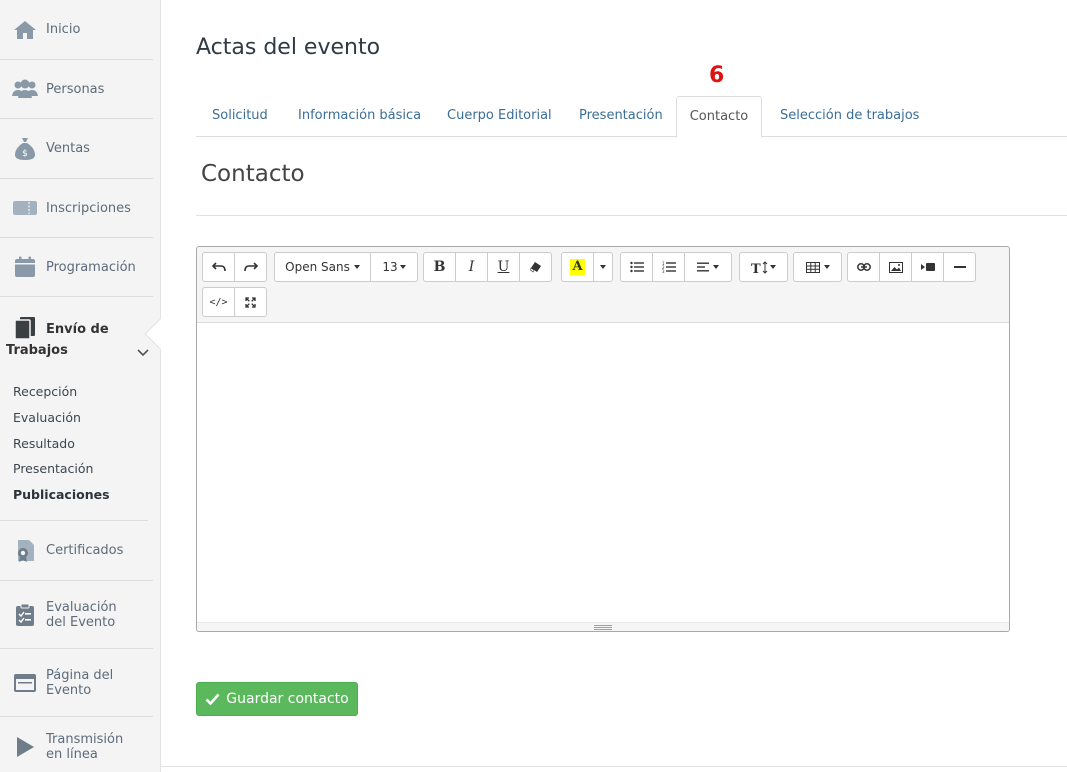 The width and height of the screenshot is (1067, 772). Describe the element at coordinates (719, 117) in the screenshot. I see `tab-contacto: Contacto` at that location.